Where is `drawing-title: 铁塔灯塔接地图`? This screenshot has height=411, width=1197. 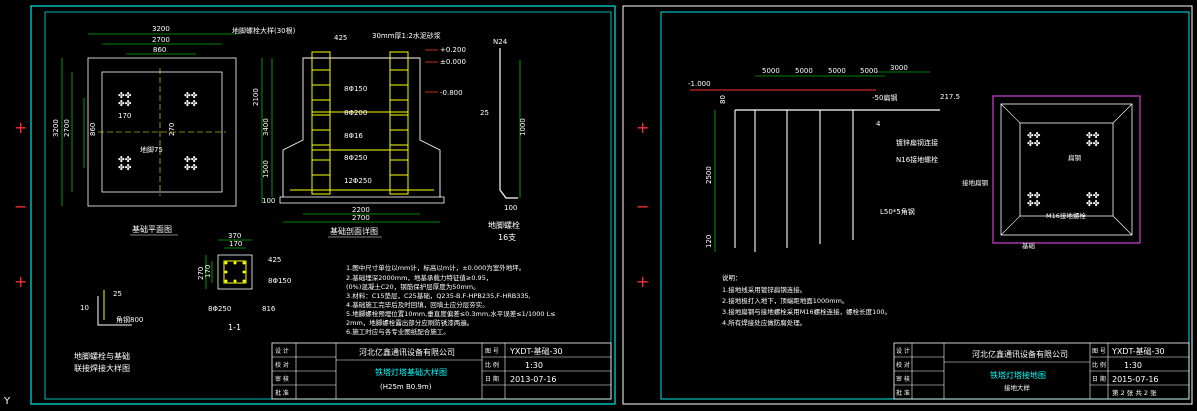
drawing-title: 铁塔灯塔接地图 is located at coordinates (1018, 375).